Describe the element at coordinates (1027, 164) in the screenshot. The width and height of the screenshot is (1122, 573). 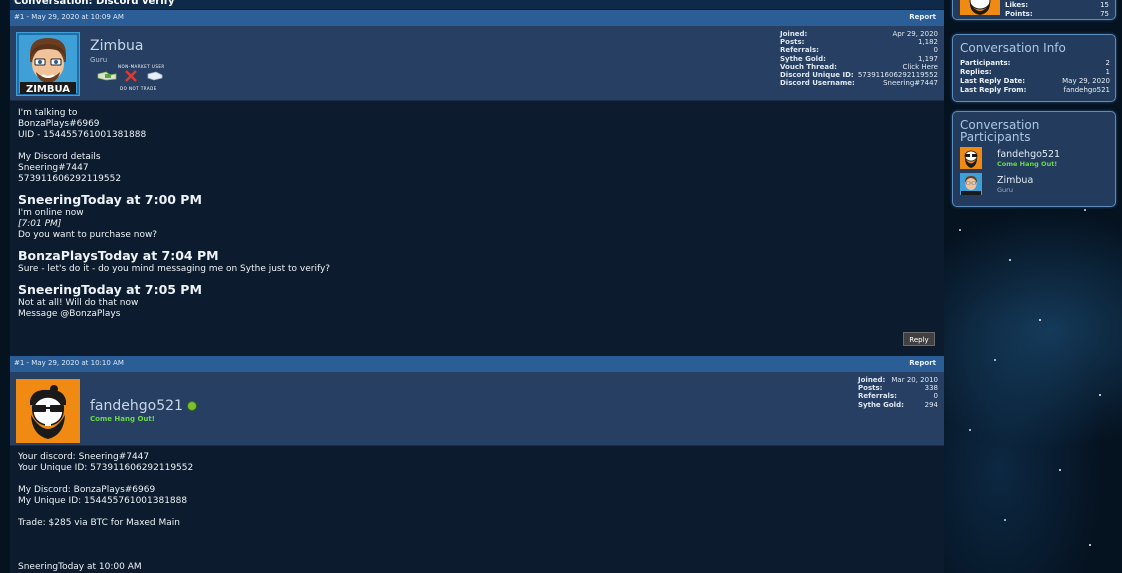
I see `participant-subtitle: Come Hang Out!` at that location.